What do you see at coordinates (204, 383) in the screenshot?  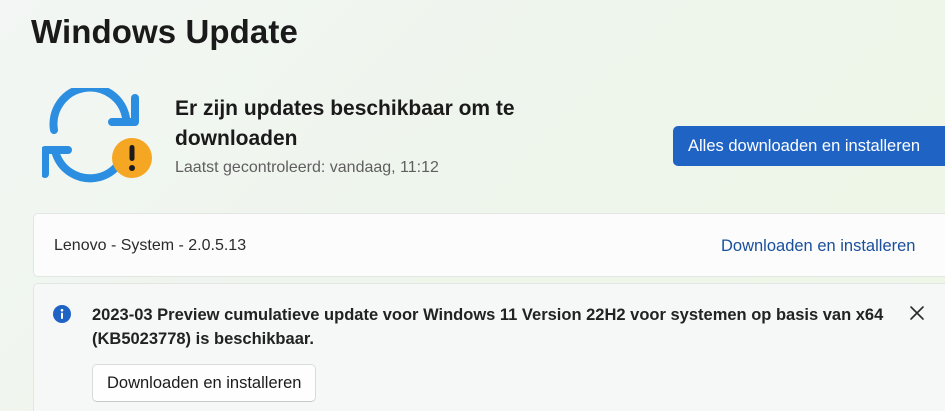 I see `download-install-button: Downloaden en installeren` at bounding box center [204, 383].